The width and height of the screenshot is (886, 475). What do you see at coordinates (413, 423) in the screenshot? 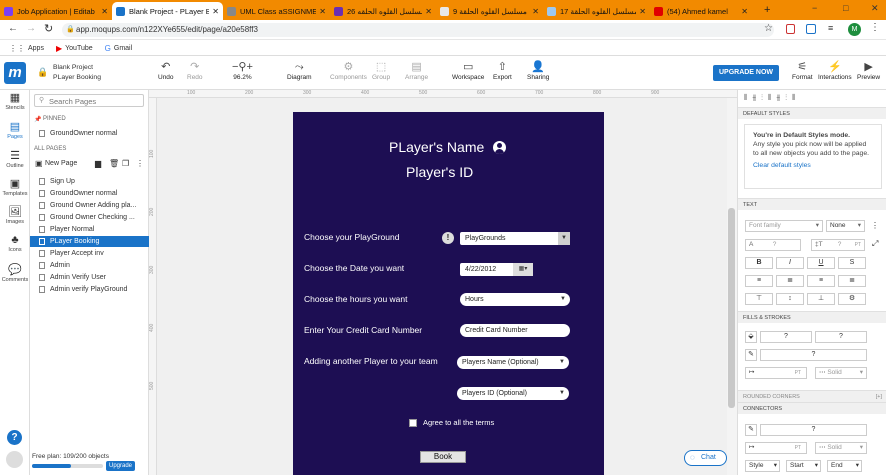
I see `agree-checkbox` at bounding box center [413, 423].